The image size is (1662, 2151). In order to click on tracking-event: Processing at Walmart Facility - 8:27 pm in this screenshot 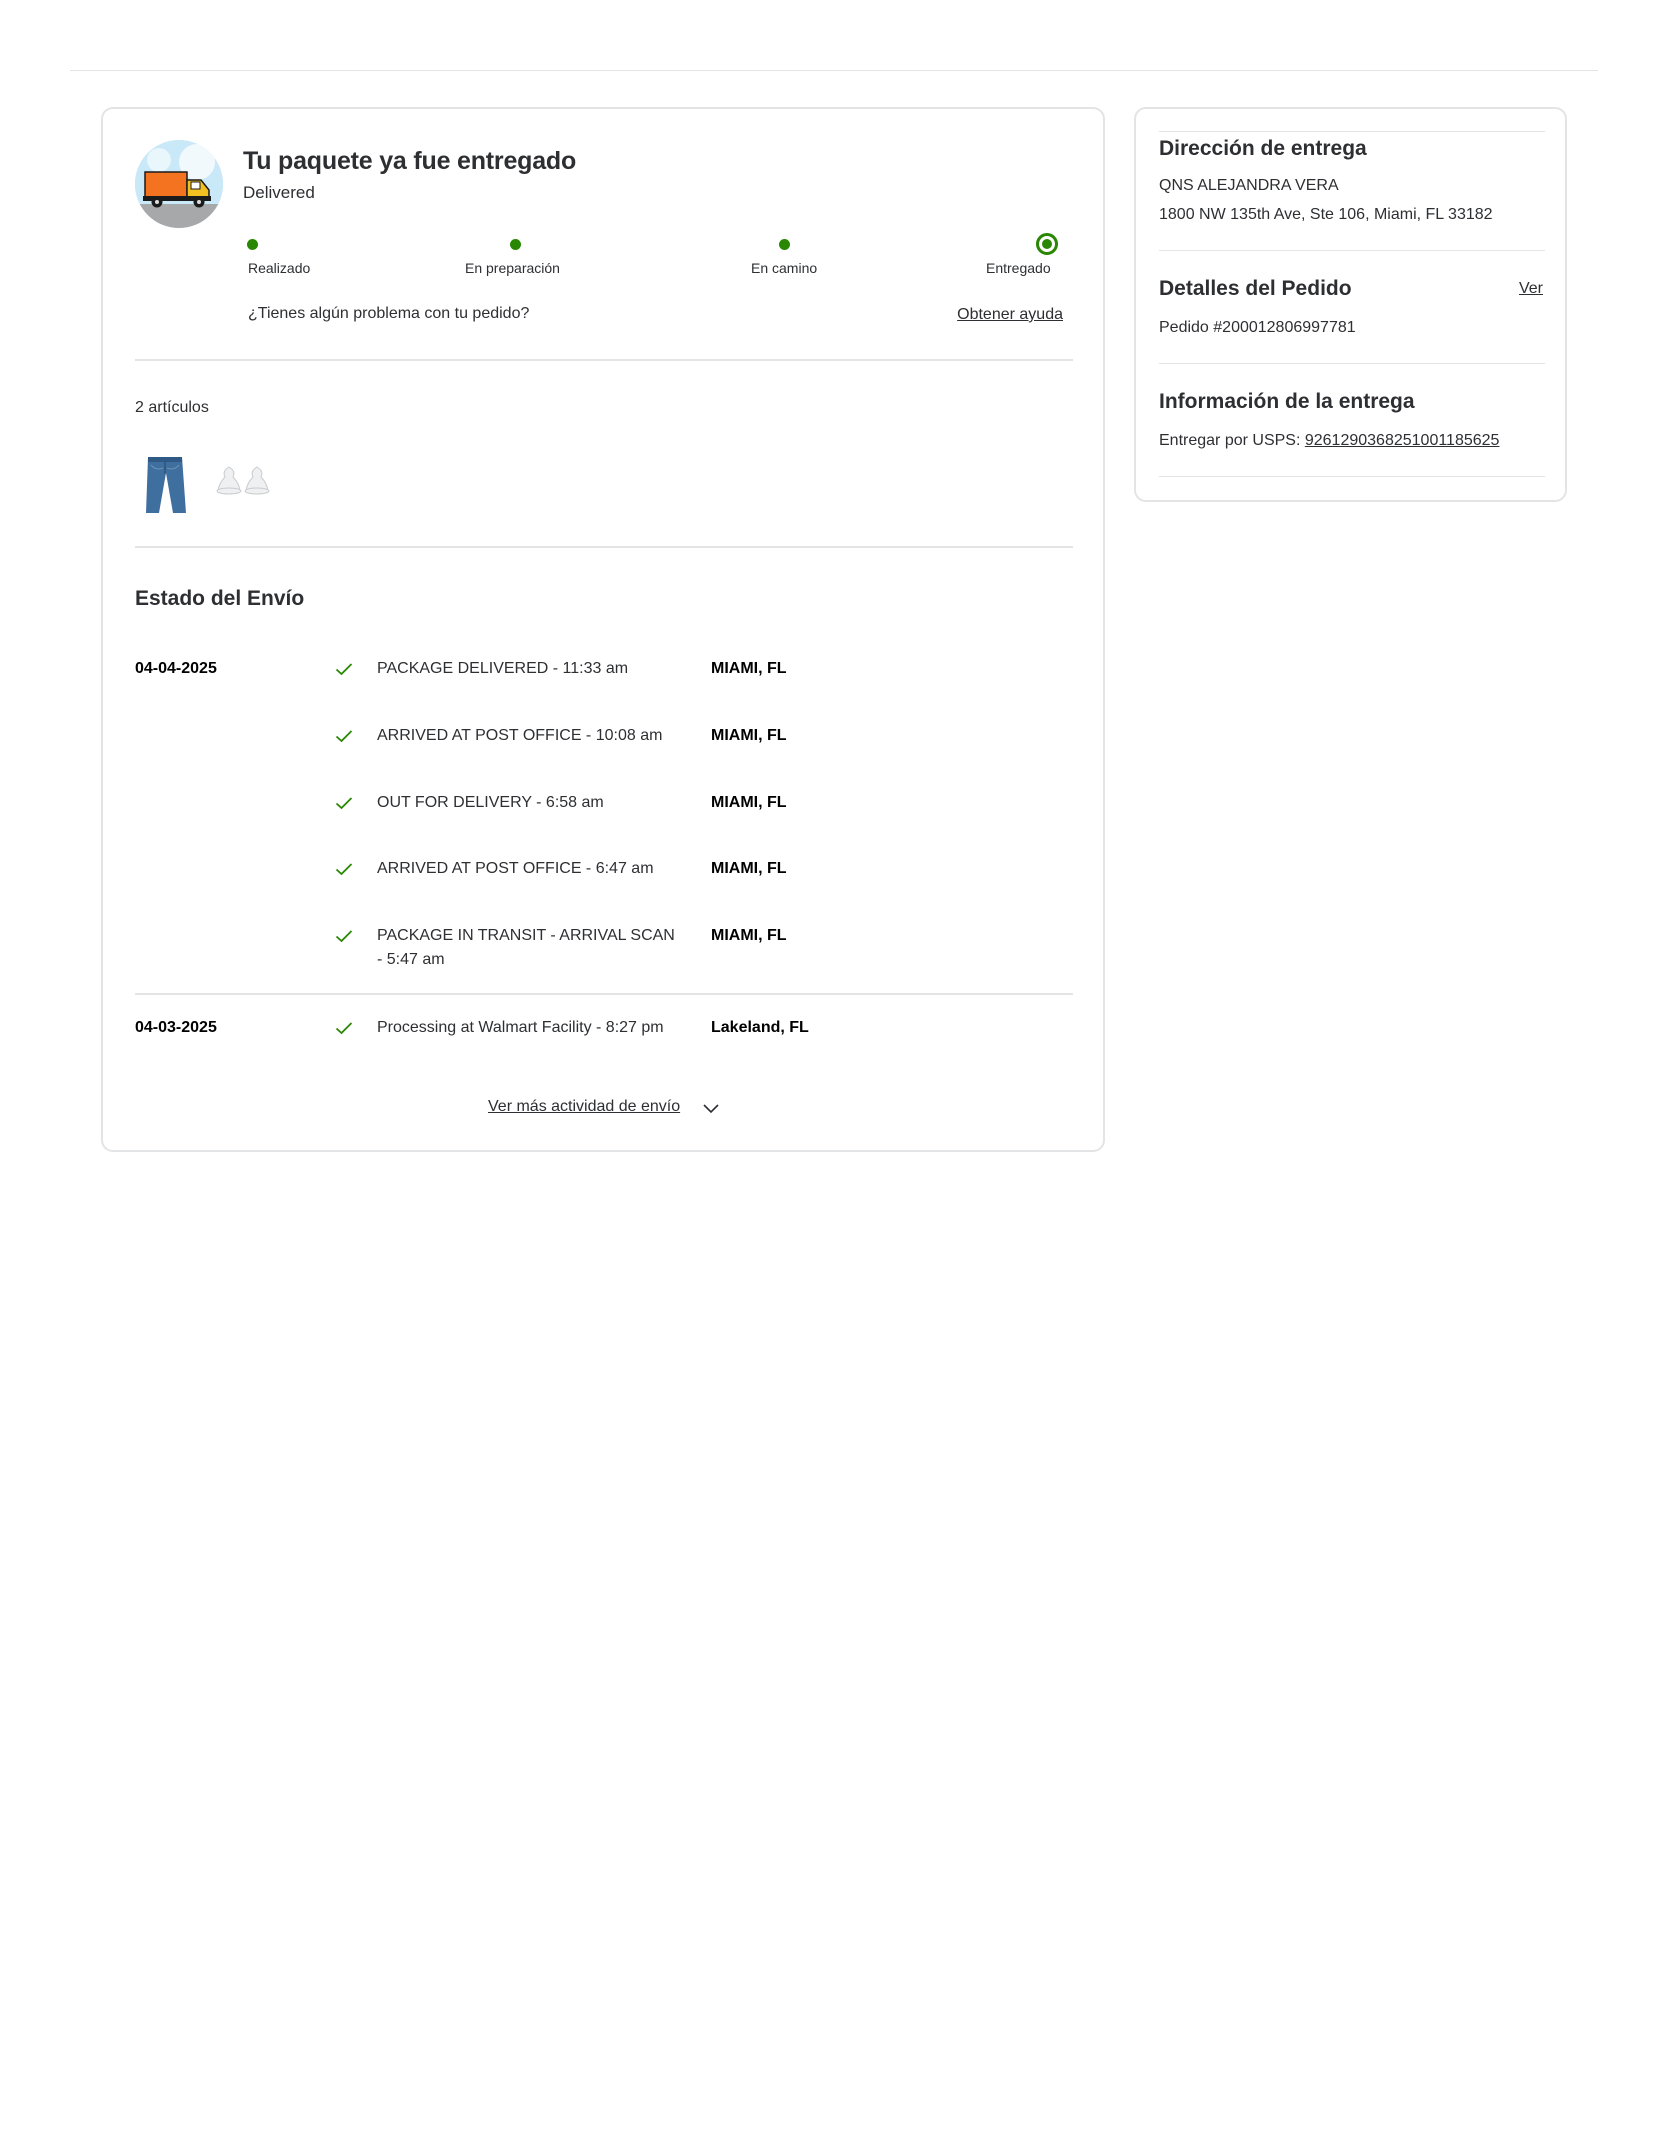, I will do `click(520, 1027)`.